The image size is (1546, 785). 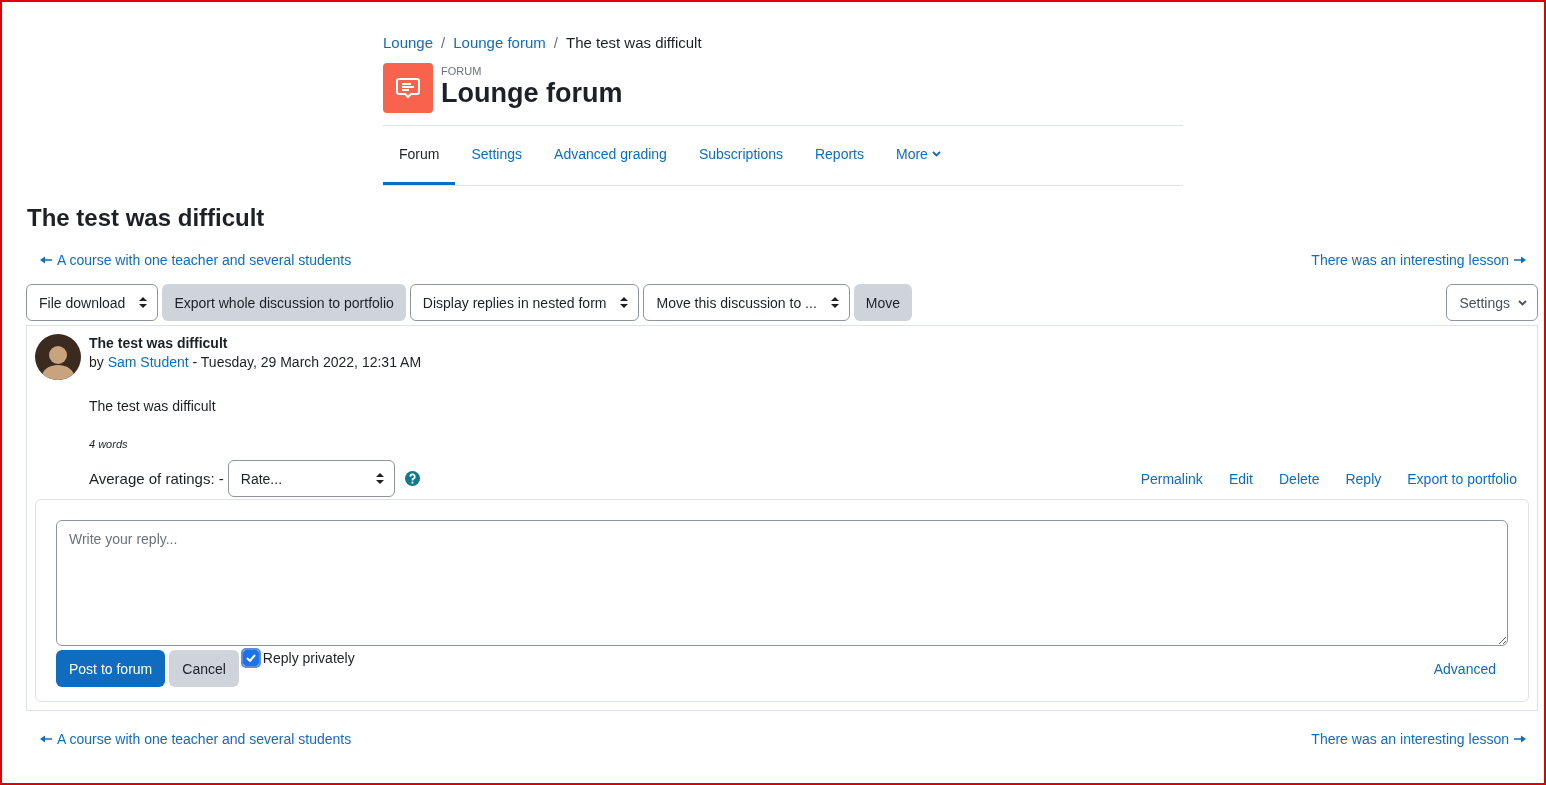 What do you see at coordinates (146, 218) in the screenshot?
I see `discussion-title: The test was difficult` at bounding box center [146, 218].